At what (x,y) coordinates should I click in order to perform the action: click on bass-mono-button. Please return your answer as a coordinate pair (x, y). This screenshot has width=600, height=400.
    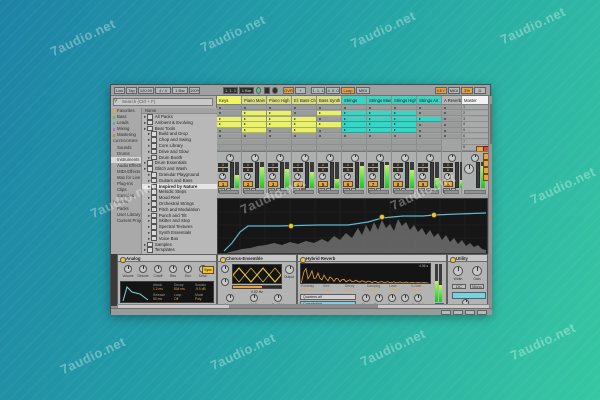
    Looking at the image, I should click on (469, 295).